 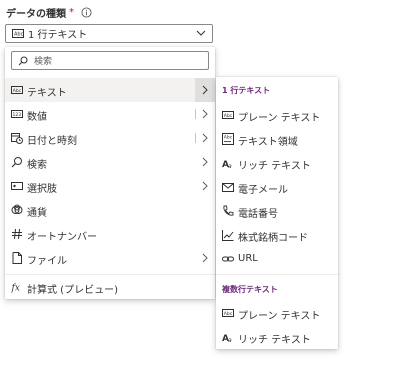 I want to click on data-type-dropdown: Abc 1 行テキスト, so click(x=109, y=33).